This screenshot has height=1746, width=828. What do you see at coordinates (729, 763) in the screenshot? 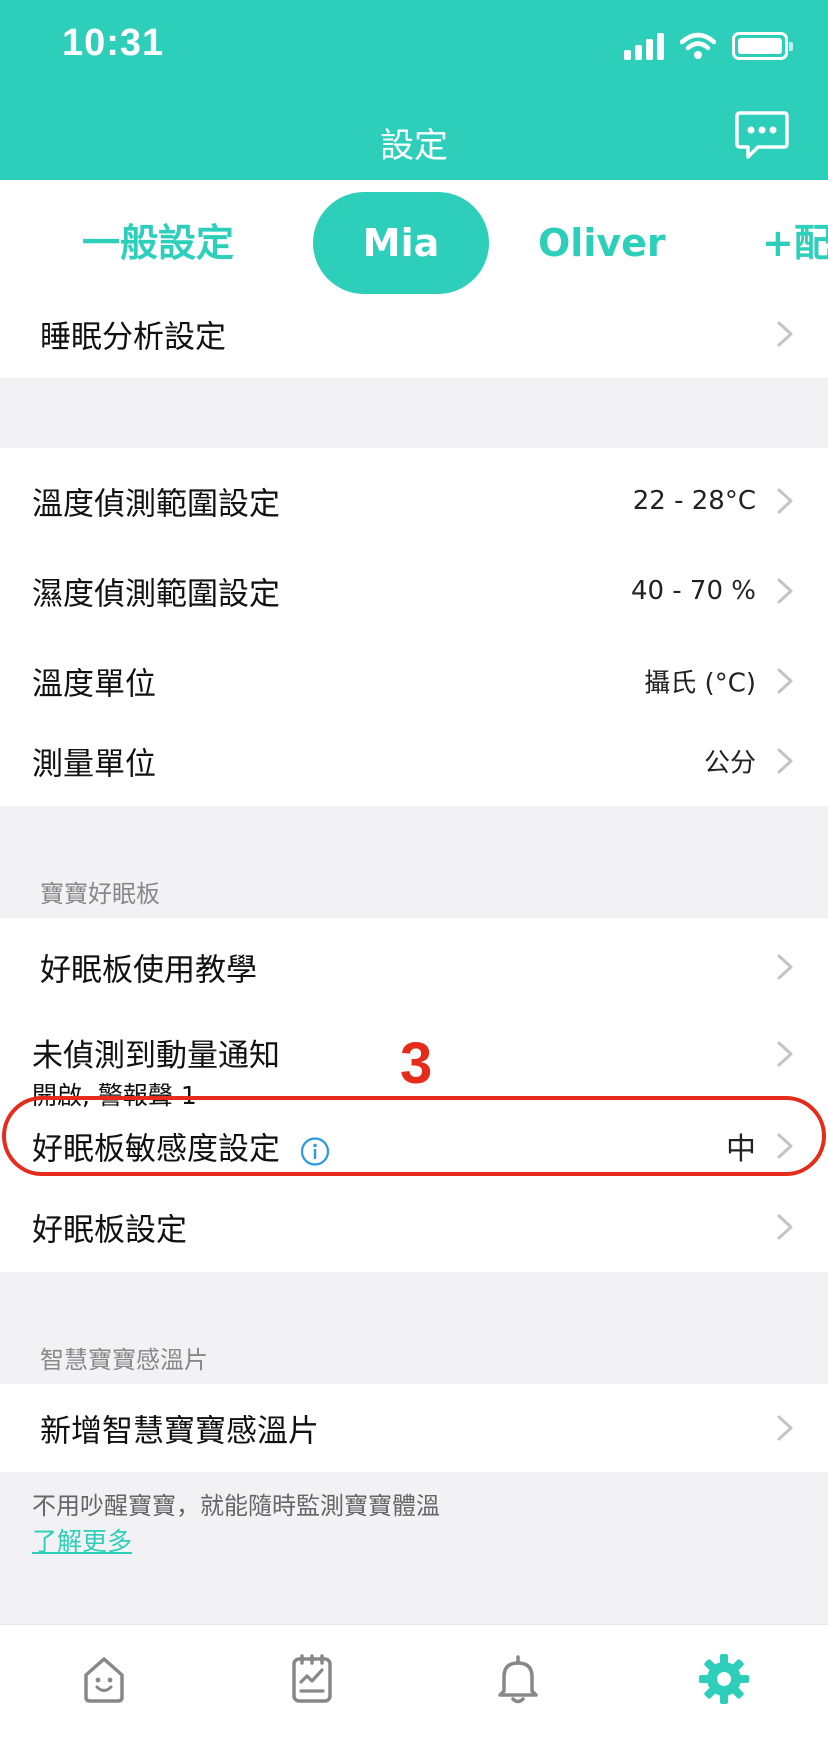
I see `measure-unit-value: 公分` at bounding box center [729, 763].